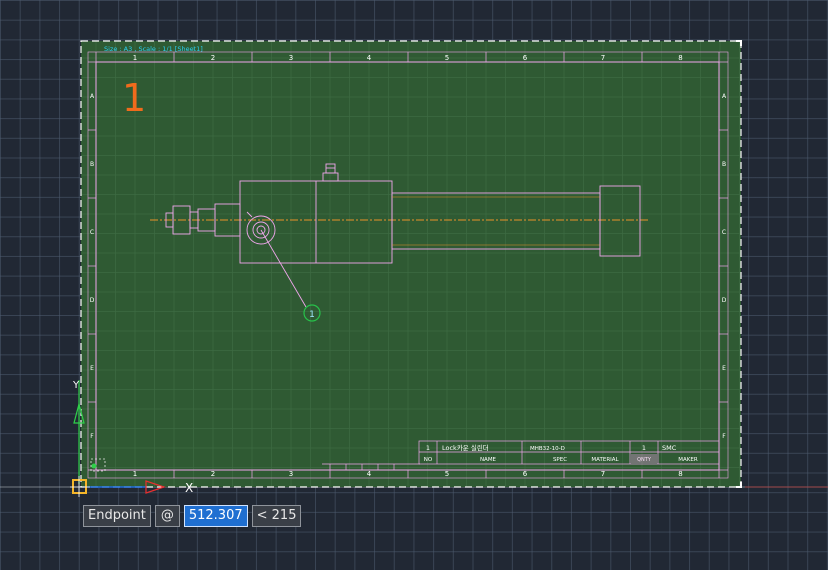 This screenshot has width=828, height=570. I want to click on col-label-bottom: 3, so click(291, 474).